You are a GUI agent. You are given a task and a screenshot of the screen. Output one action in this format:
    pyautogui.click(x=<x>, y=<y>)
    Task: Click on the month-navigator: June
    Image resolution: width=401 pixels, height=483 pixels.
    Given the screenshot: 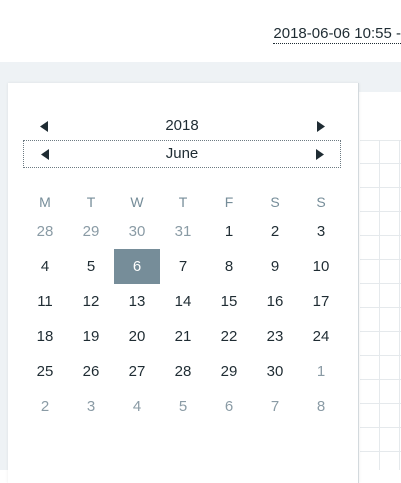 What is the action you would take?
    pyautogui.click(x=182, y=154)
    